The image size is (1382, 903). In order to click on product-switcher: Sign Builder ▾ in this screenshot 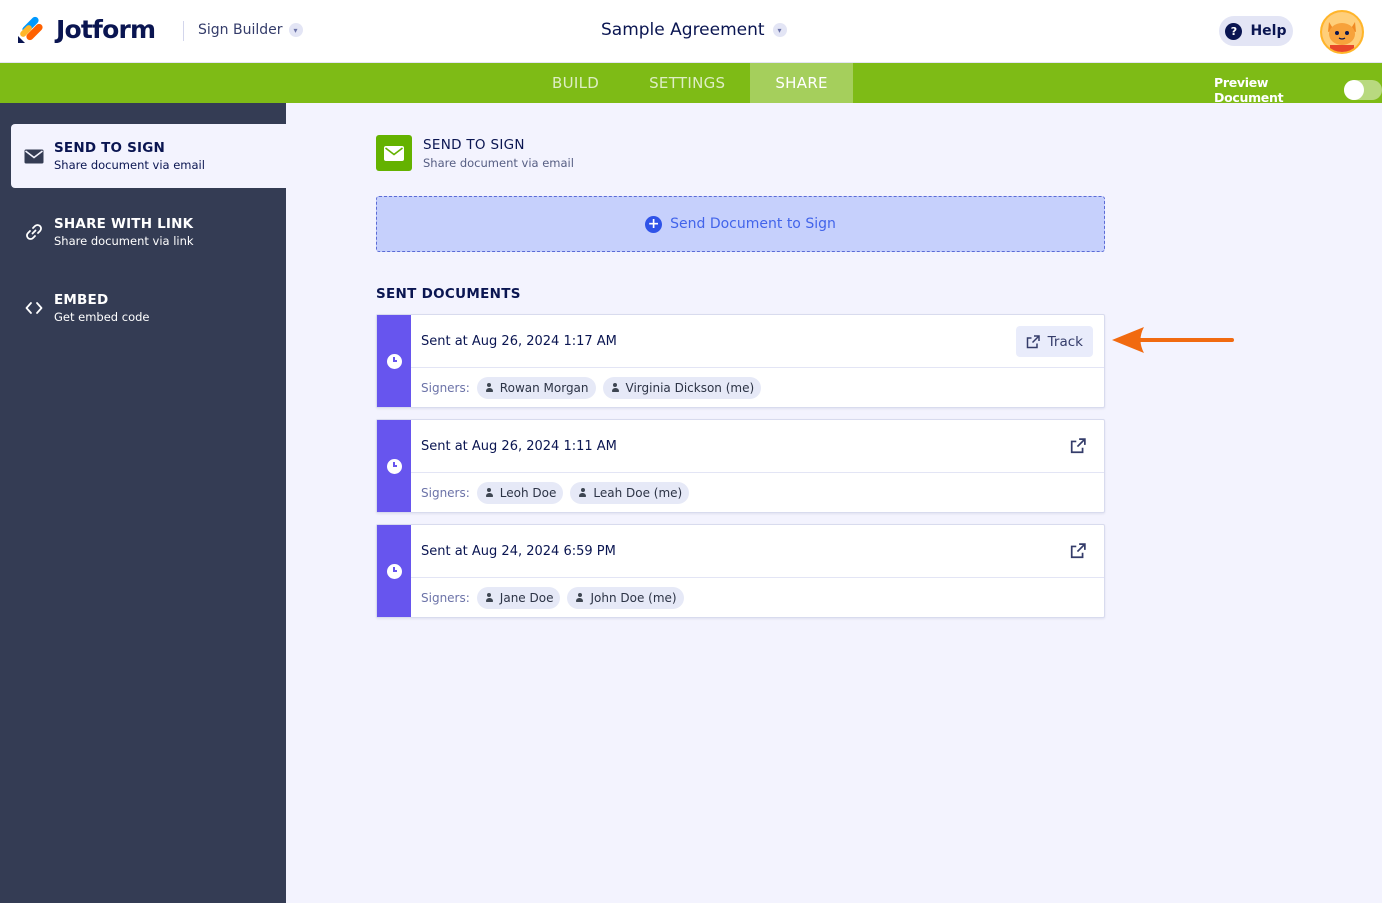, I will do `click(250, 30)`.